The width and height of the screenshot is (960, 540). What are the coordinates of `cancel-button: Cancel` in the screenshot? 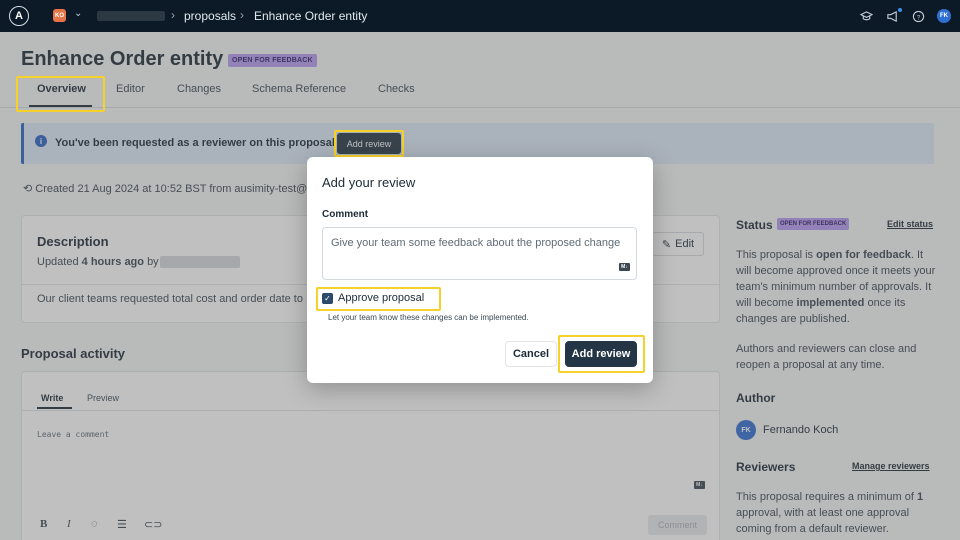 It's located at (531, 354).